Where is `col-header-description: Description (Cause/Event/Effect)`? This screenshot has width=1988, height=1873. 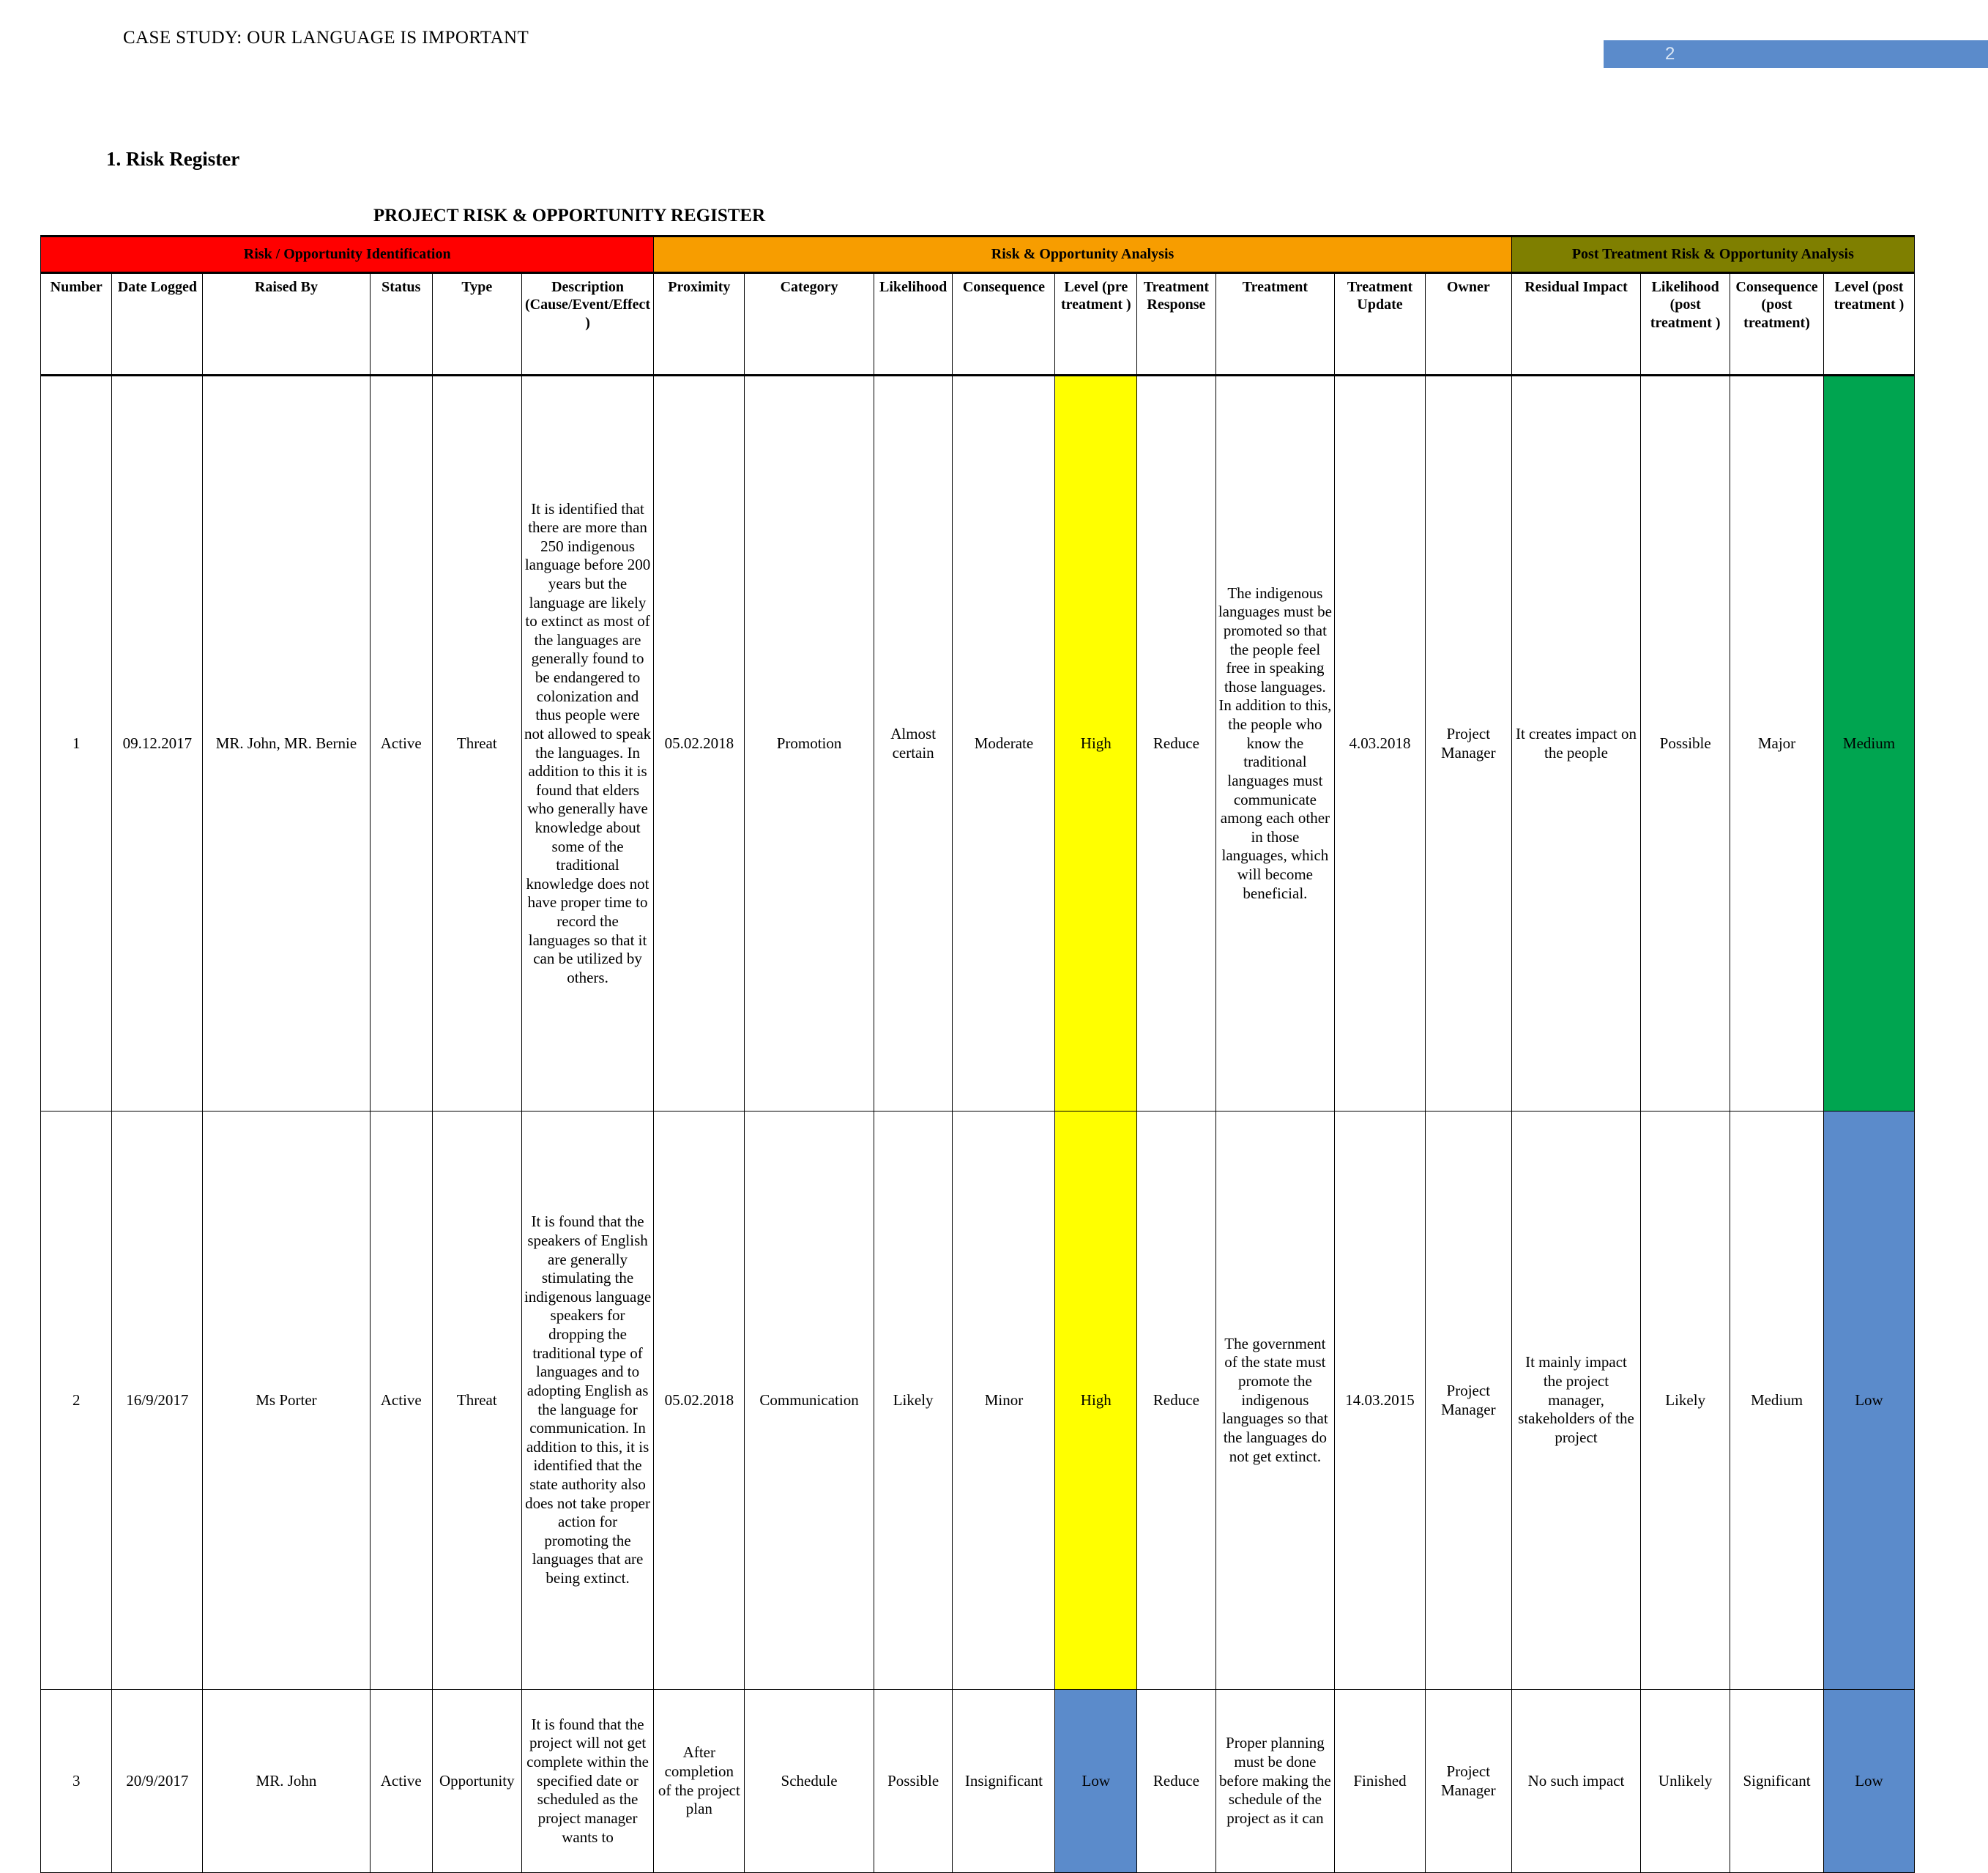
col-header-description: Description (Cause/Event/Effect) is located at coordinates (588, 324).